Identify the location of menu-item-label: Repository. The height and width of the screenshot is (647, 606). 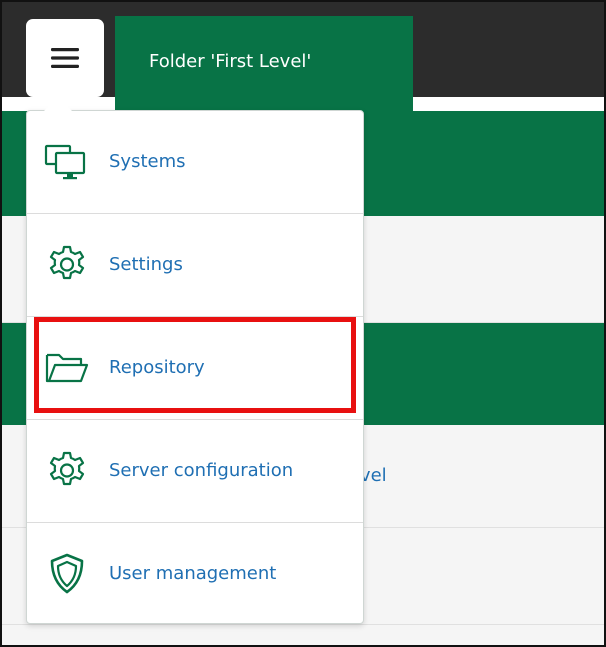
(157, 367).